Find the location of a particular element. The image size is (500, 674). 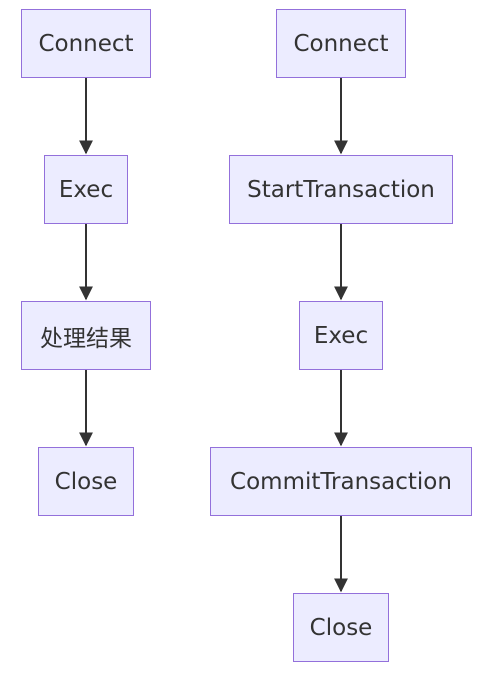

left-node-process-result: 处理结果 is located at coordinates (86, 335).